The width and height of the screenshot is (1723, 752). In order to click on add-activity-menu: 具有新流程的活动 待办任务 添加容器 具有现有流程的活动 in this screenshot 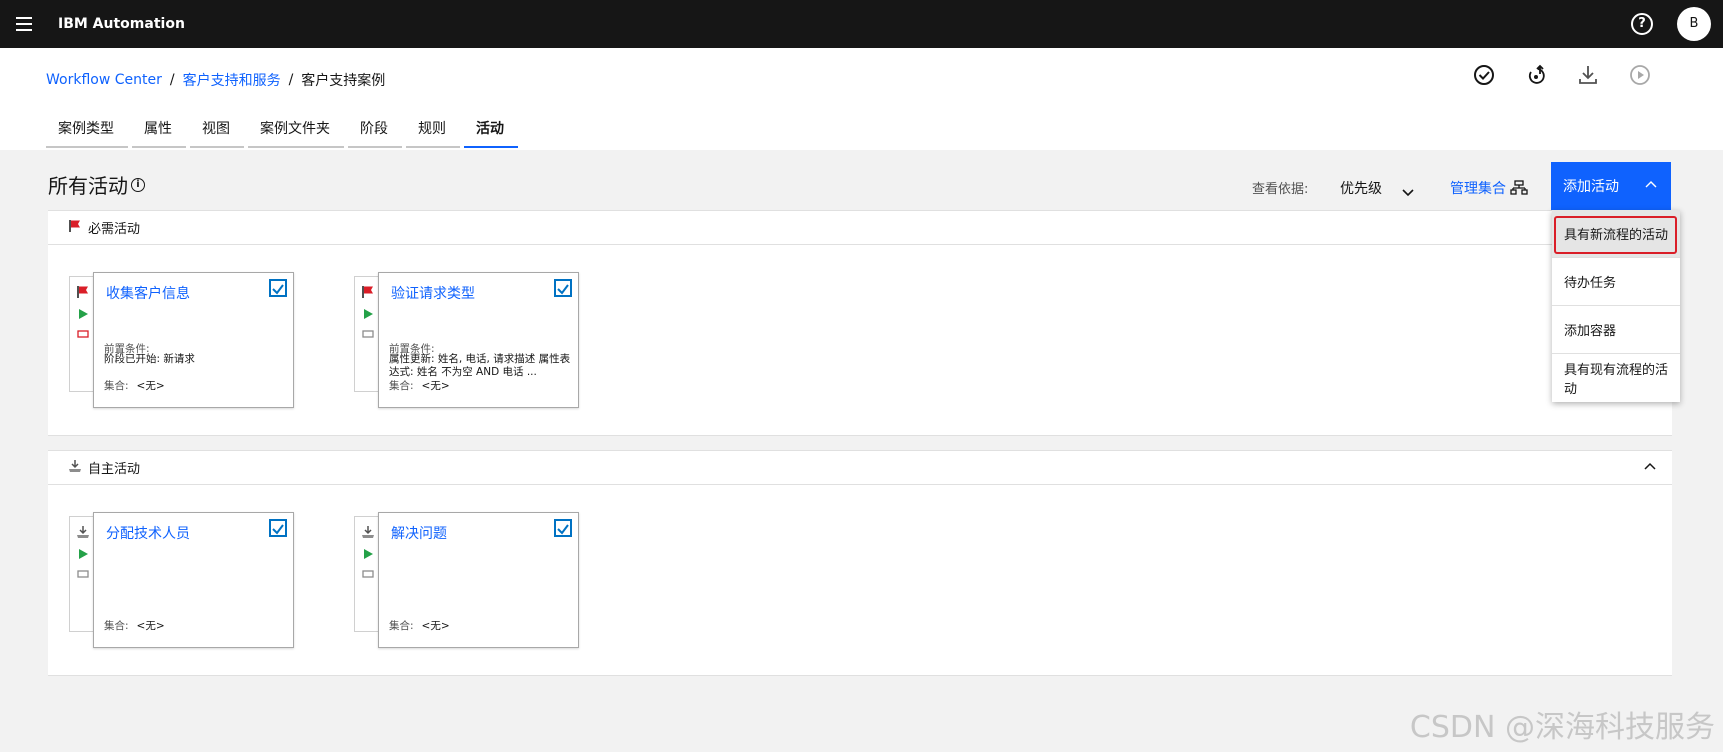, I will do `click(1616, 306)`.